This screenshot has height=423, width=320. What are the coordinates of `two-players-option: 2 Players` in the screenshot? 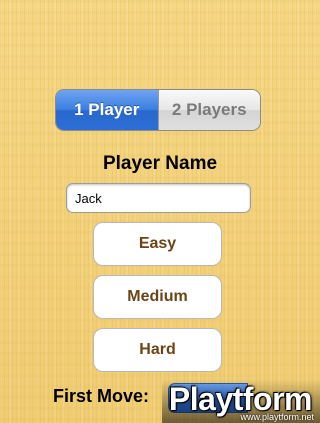 It's located at (208, 110).